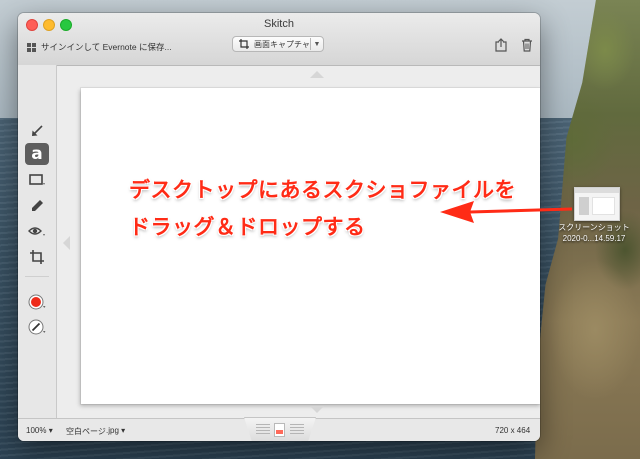 Image resolution: width=640 pixels, height=459 pixels. I want to click on drag-grip-left, so click(263, 429).